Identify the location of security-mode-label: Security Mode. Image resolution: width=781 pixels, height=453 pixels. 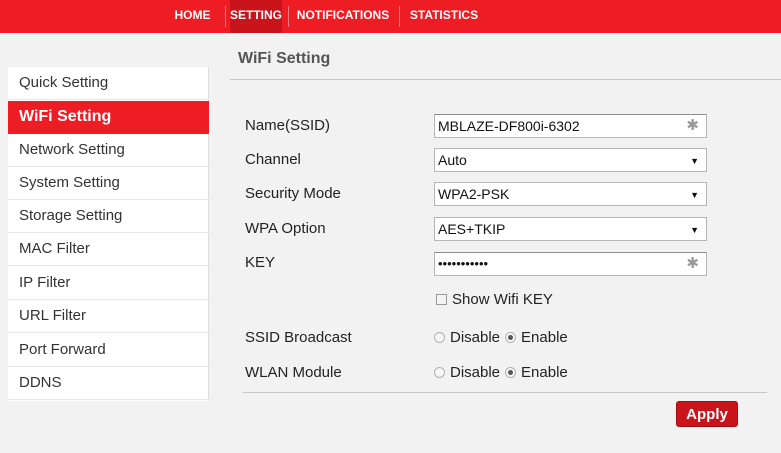
(293, 193).